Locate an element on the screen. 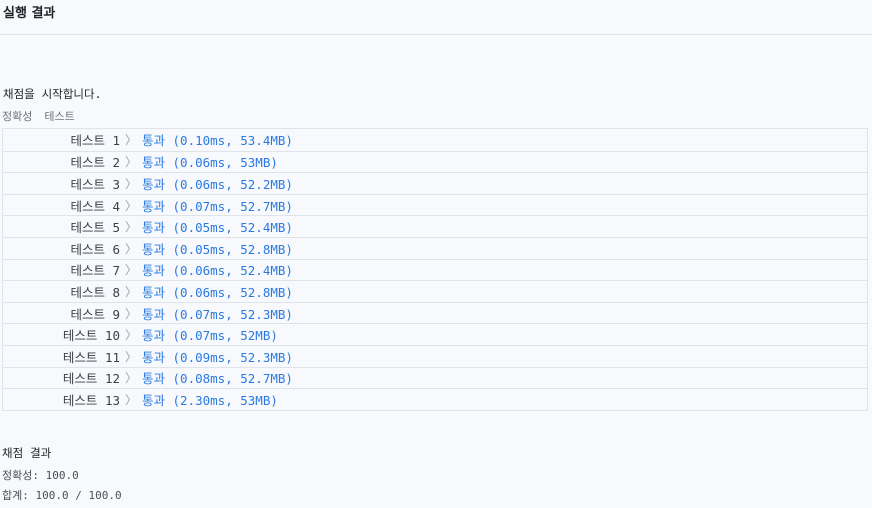 The width and height of the screenshot is (872, 508). test-row: 테스트 9 〉 통과 (0.07ms, 52.3MB) is located at coordinates (435, 312).